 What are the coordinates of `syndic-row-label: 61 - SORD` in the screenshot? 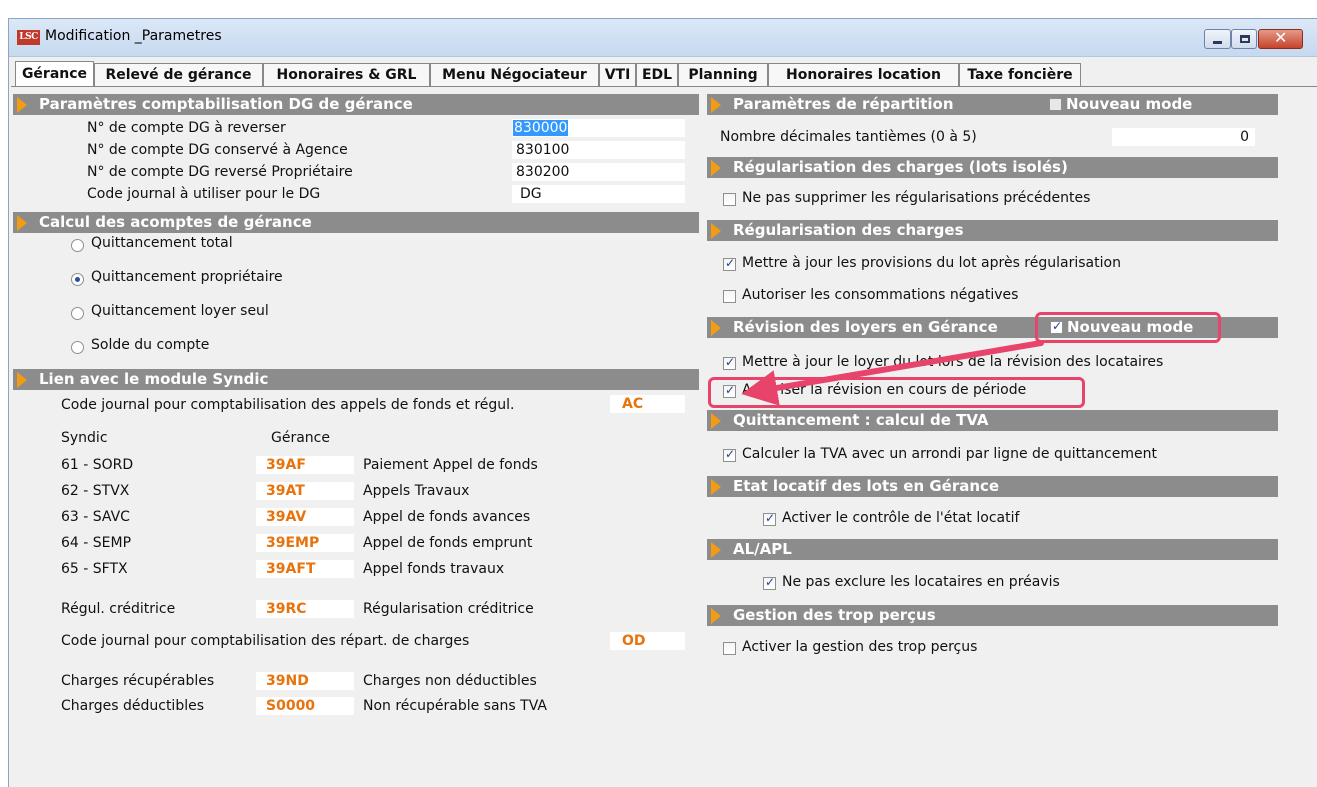 It's located at (97, 465).